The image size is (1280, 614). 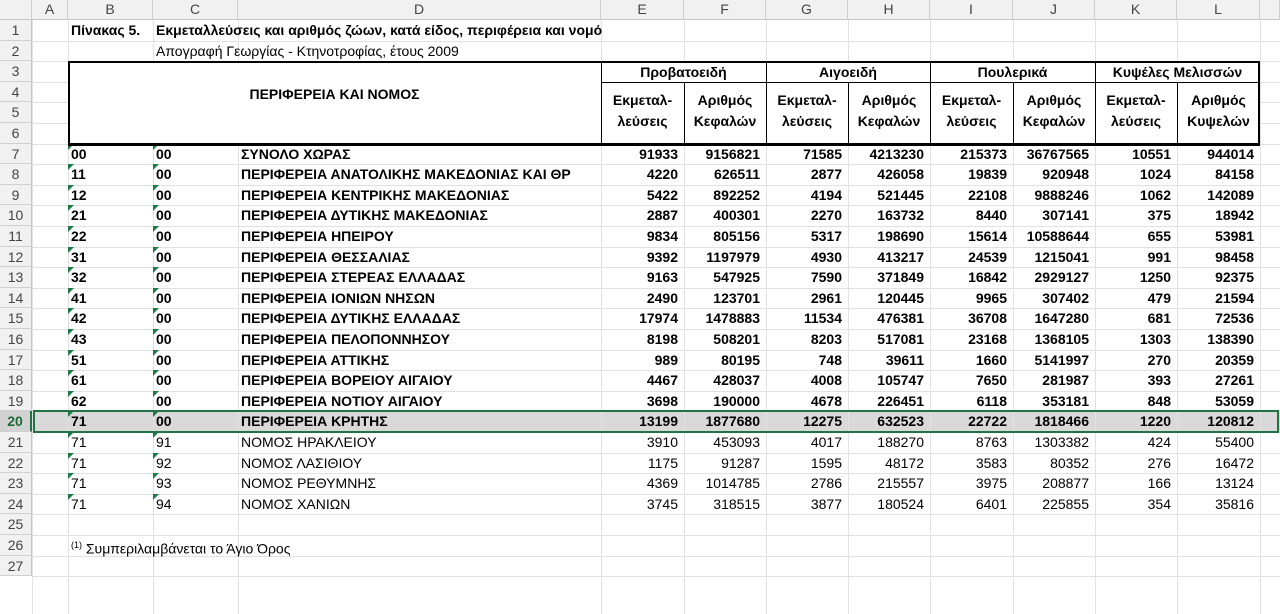 I want to click on region-name-cell: ΝΟΜΟΣ ΗΡΑΚΛΕΙΟΥ, so click(x=419, y=442).